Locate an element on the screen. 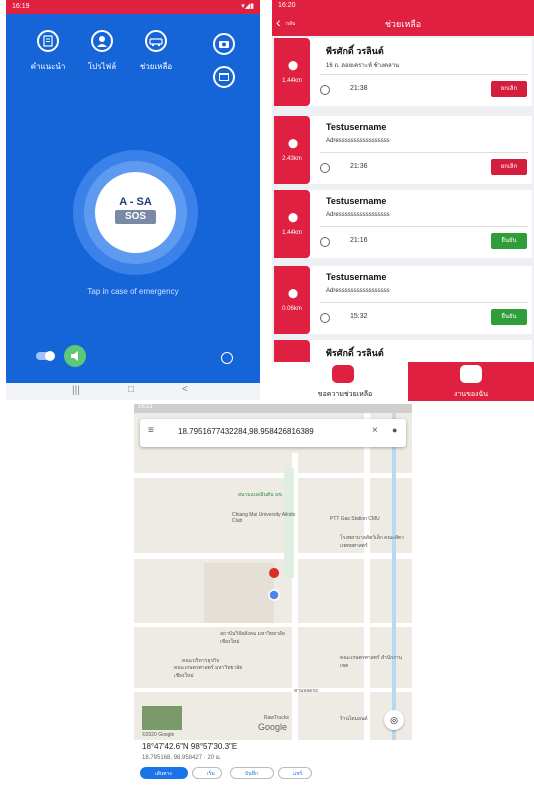 The height and width of the screenshot is (787, 534). android-nav-bar: ||| □ < is located at coordinates (133, 391).